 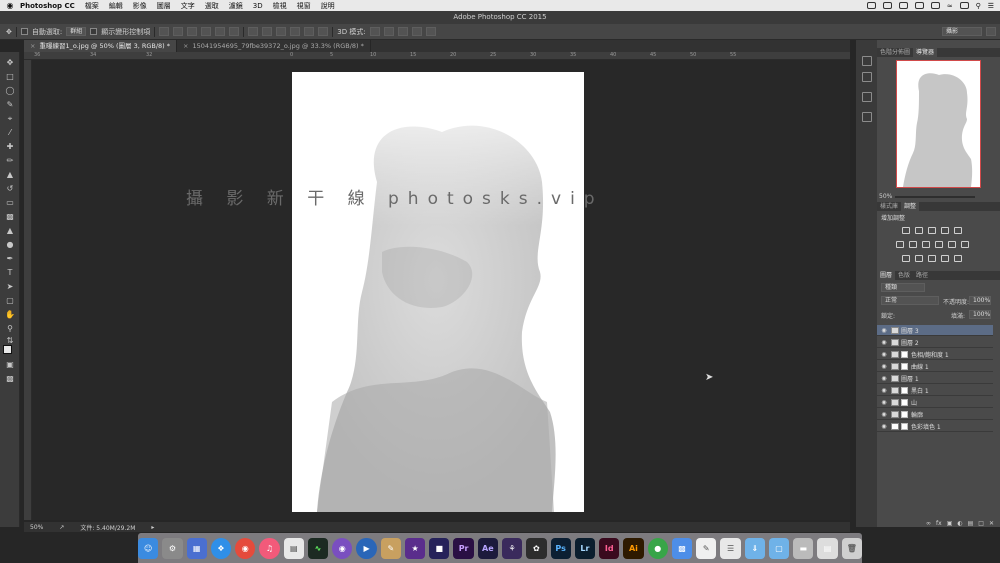 I want to click on layer-name: 輪廓, so click(x=917, y=414).